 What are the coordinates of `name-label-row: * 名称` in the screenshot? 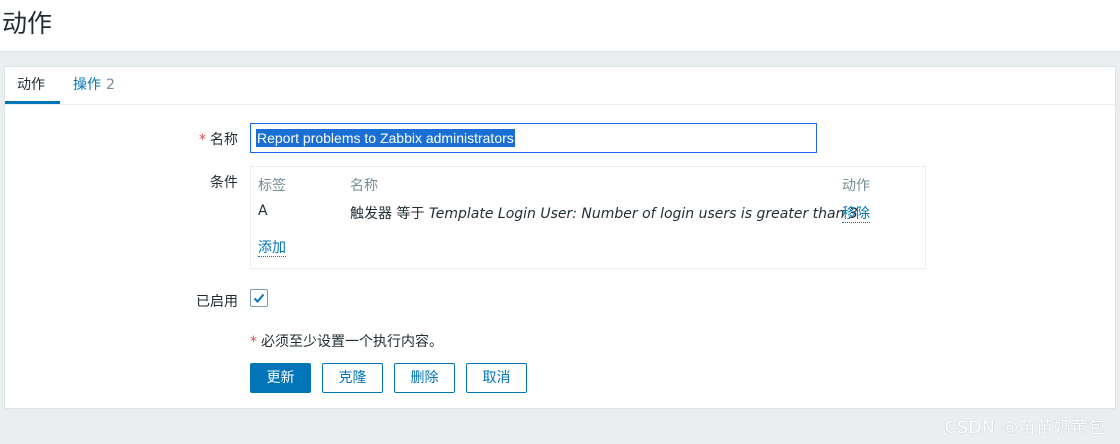 It's located at (148, 139).